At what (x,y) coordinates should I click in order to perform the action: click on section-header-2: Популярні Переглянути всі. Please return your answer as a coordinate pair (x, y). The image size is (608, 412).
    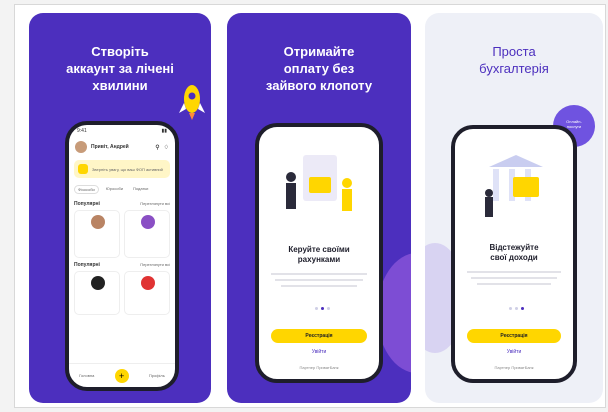
    Looking at the image, I should click on (122, 264).